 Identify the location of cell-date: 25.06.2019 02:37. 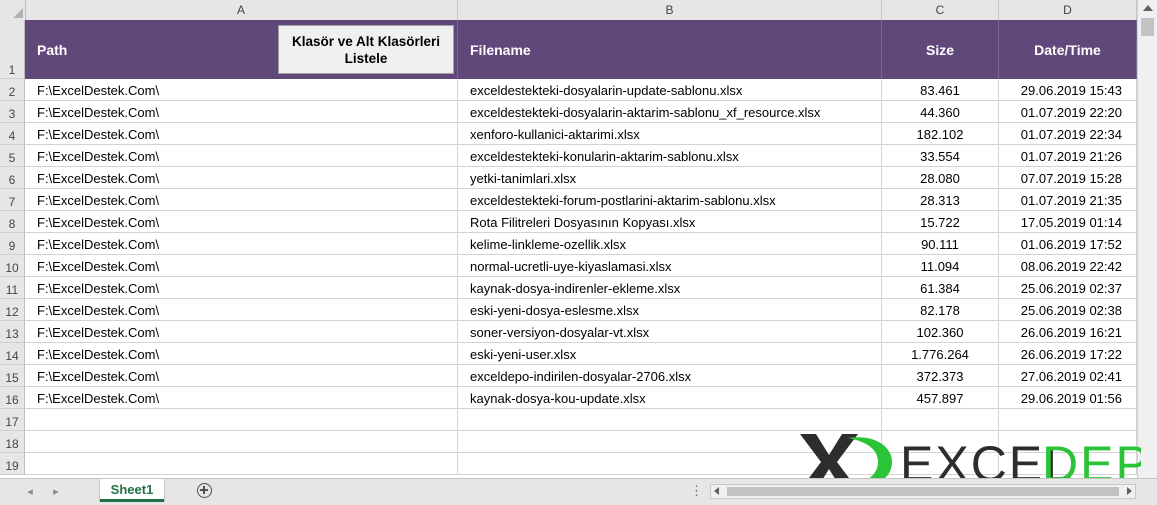
(1068, 288).